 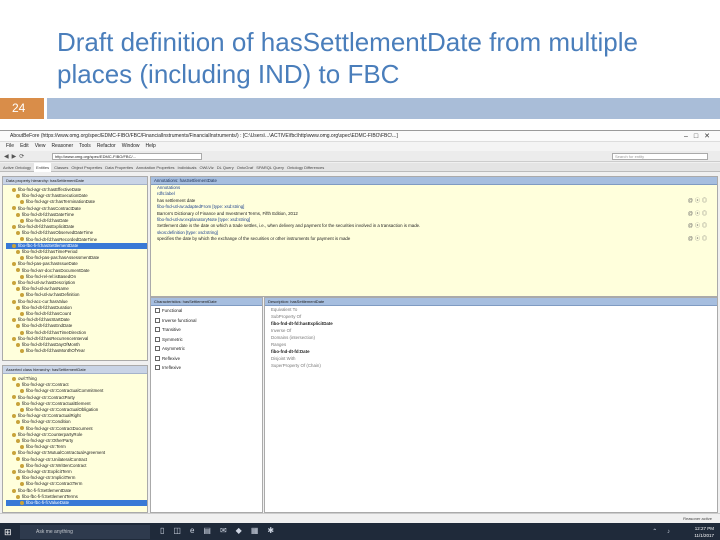 I want to click on characteristic-irreflexive: Irreflexive, so click(x=206, y=368).